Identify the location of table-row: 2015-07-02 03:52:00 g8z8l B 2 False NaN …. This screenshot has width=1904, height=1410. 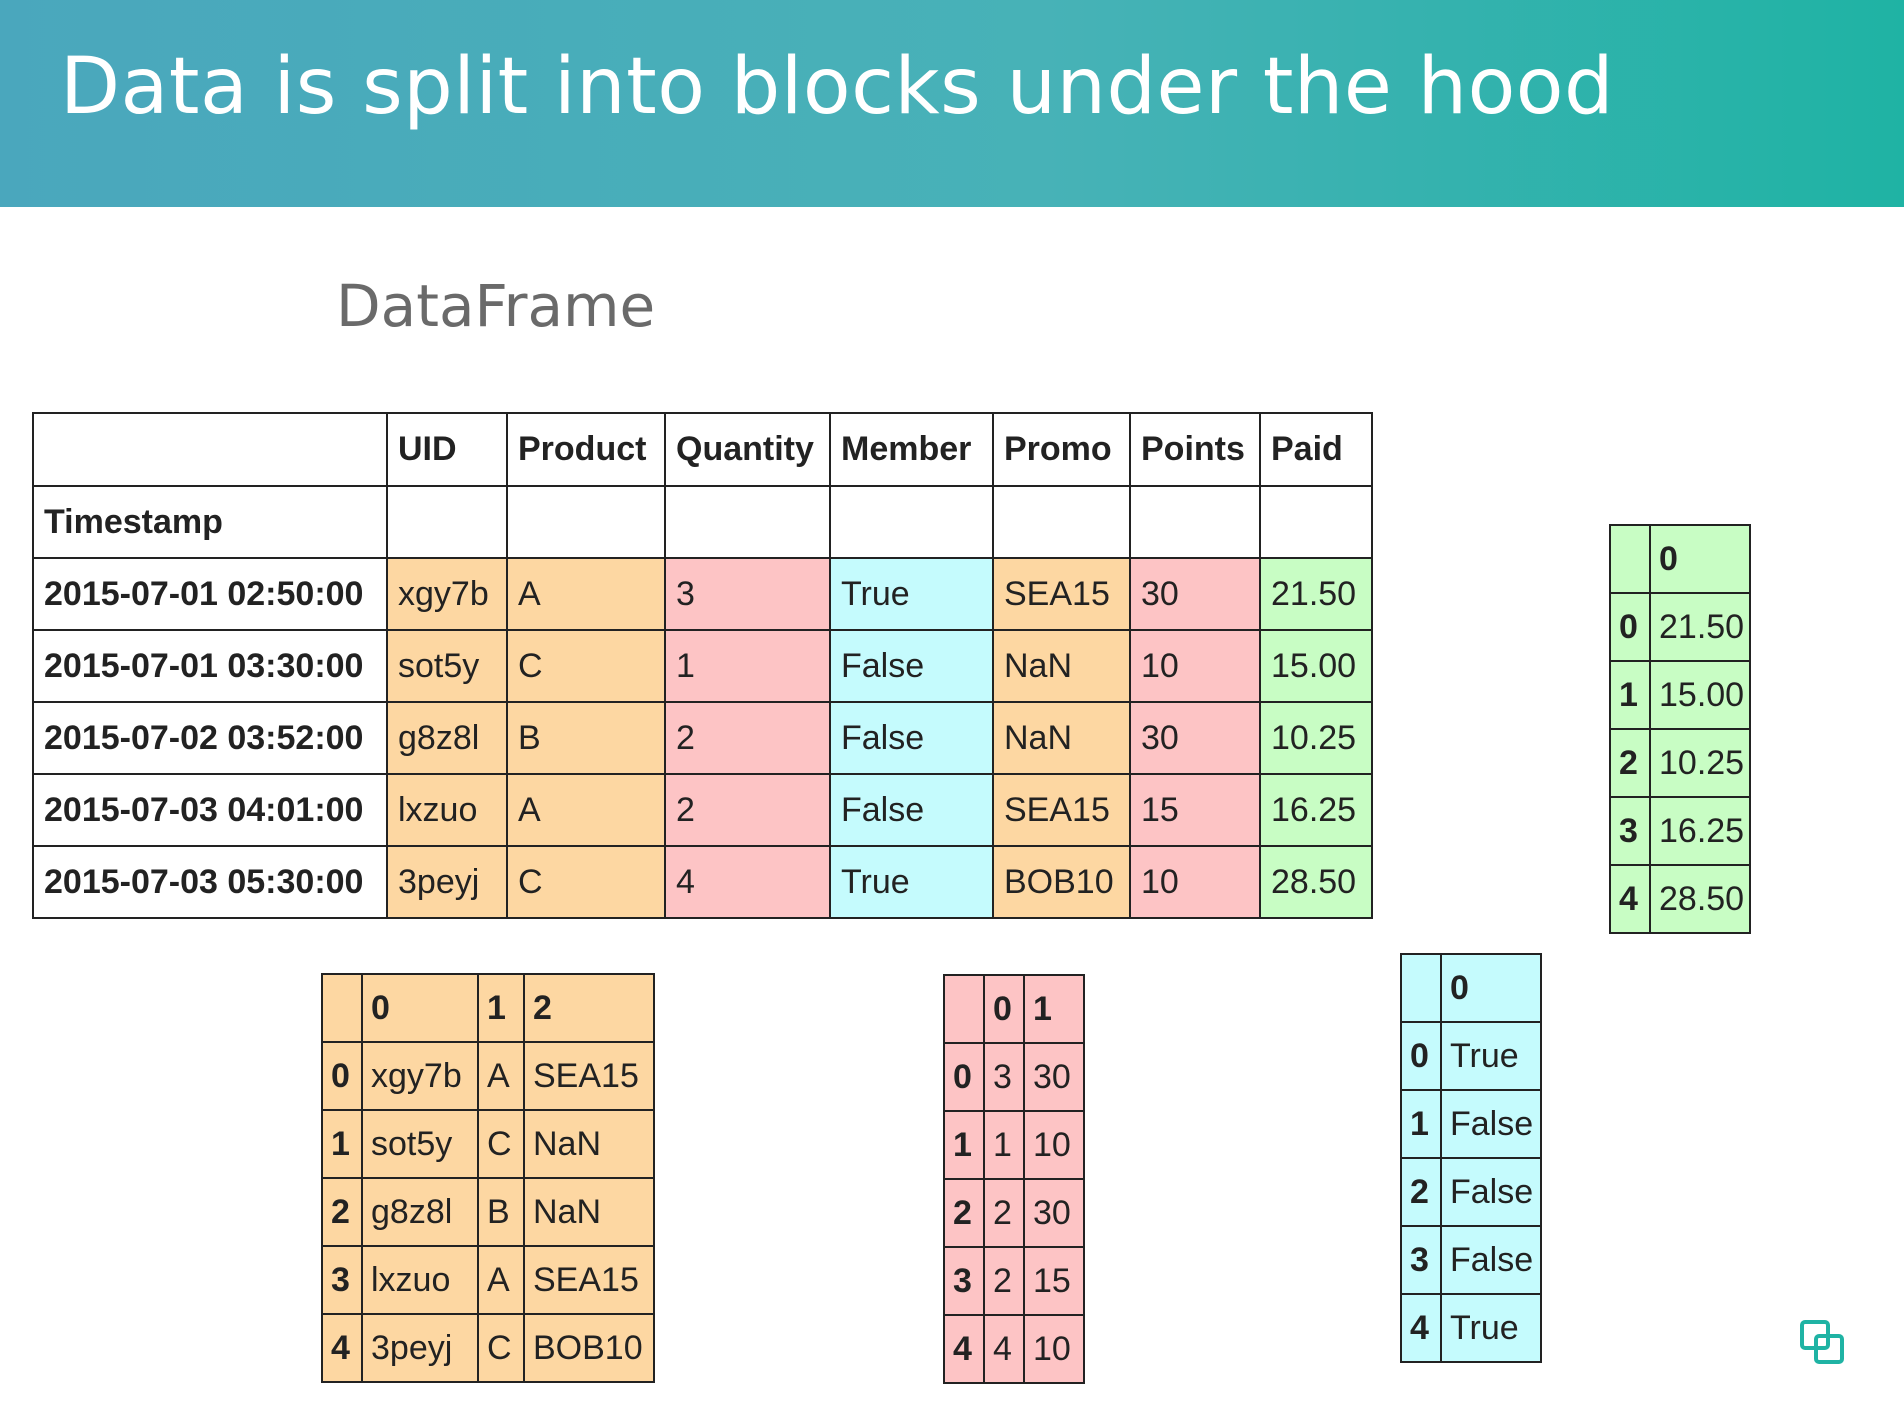
(702, 738).